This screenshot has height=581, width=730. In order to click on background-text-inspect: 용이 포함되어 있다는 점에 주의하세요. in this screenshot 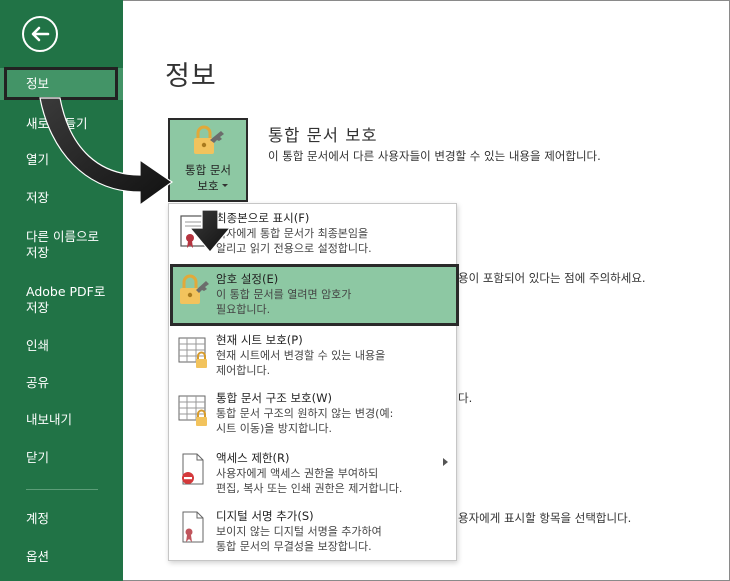, I will do `click(552, 278)`.